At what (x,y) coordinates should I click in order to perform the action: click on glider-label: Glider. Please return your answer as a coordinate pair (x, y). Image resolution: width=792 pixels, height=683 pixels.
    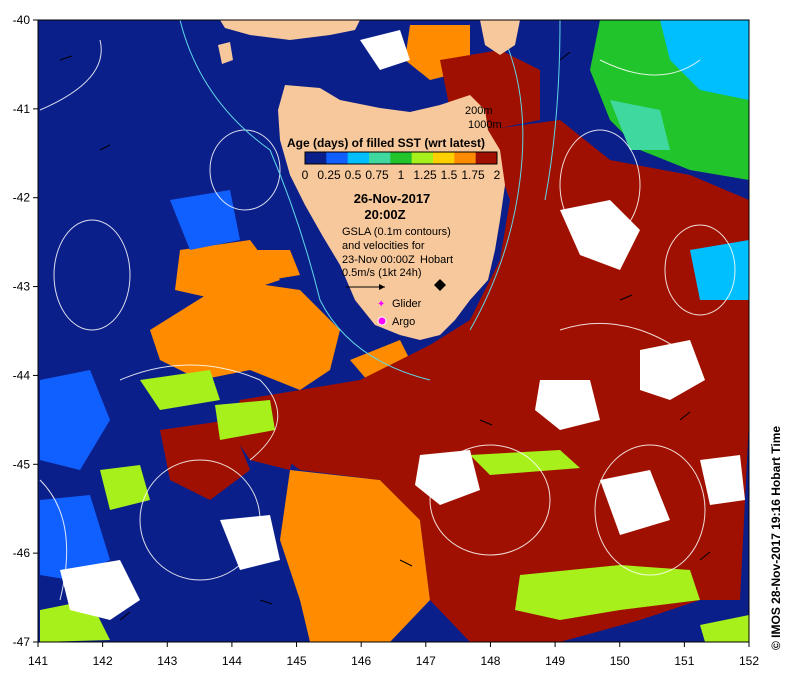
    Looking at the image, I should click on (407, 304).